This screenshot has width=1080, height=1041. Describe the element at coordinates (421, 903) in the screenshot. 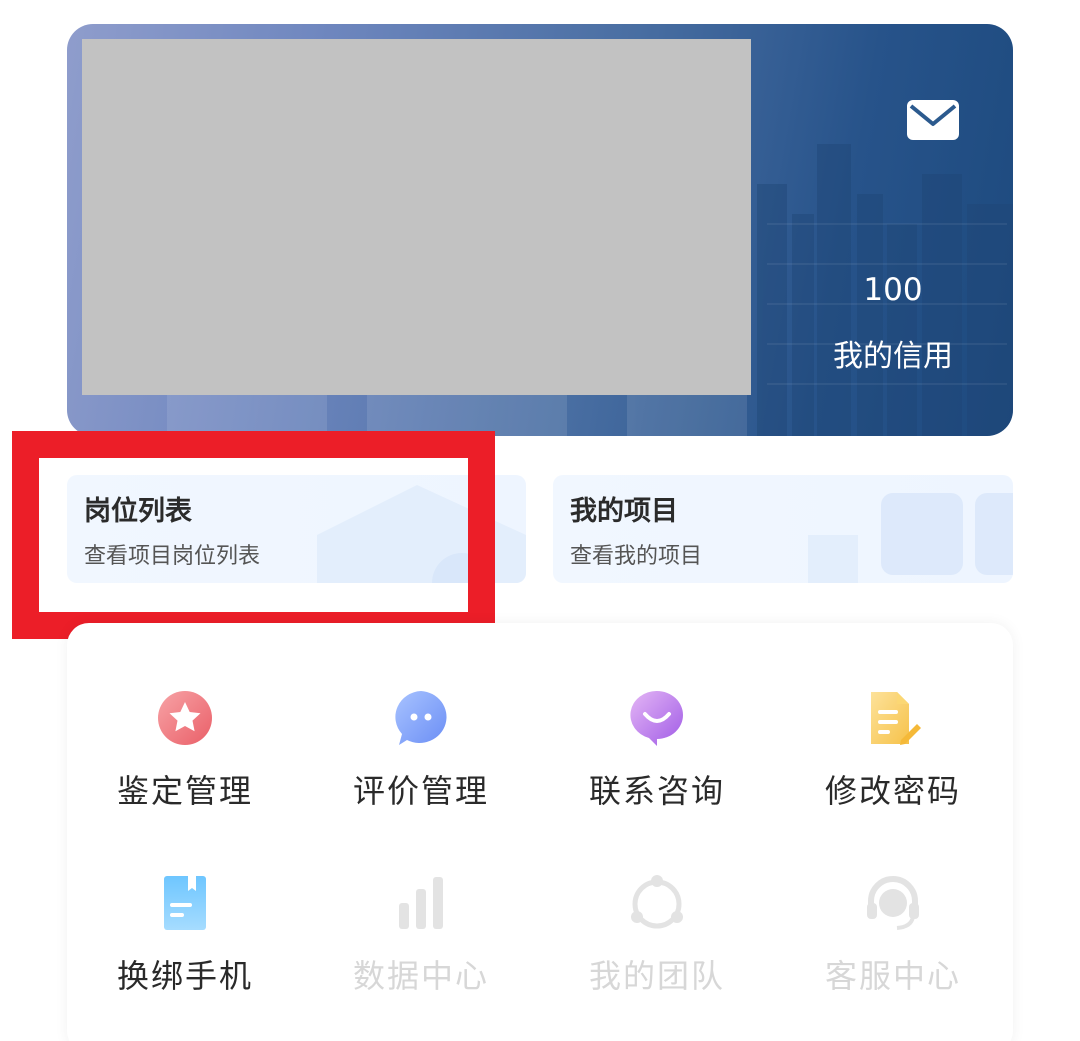

I see `bar-chart-icon` at that location.